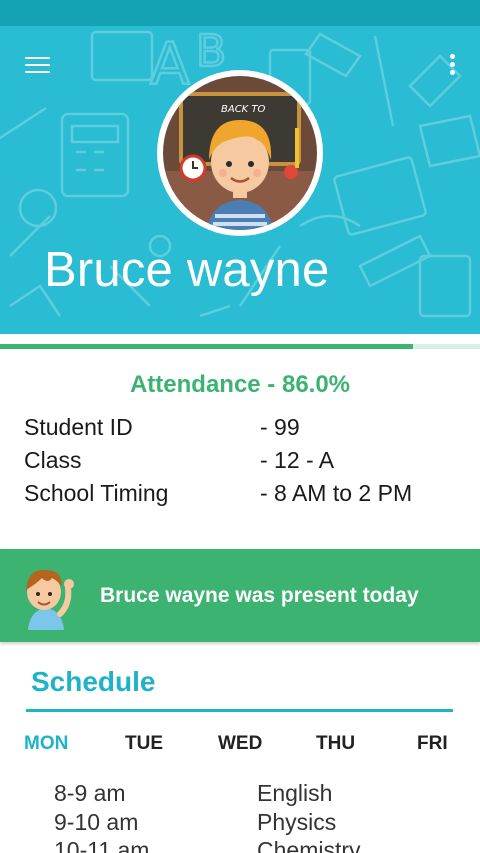 Image resolution: width=480 pixels, height=853 pixels. Describe the element at coordinates (46, 744) in the screenshot. I see `tab-mon: MON` at that location.